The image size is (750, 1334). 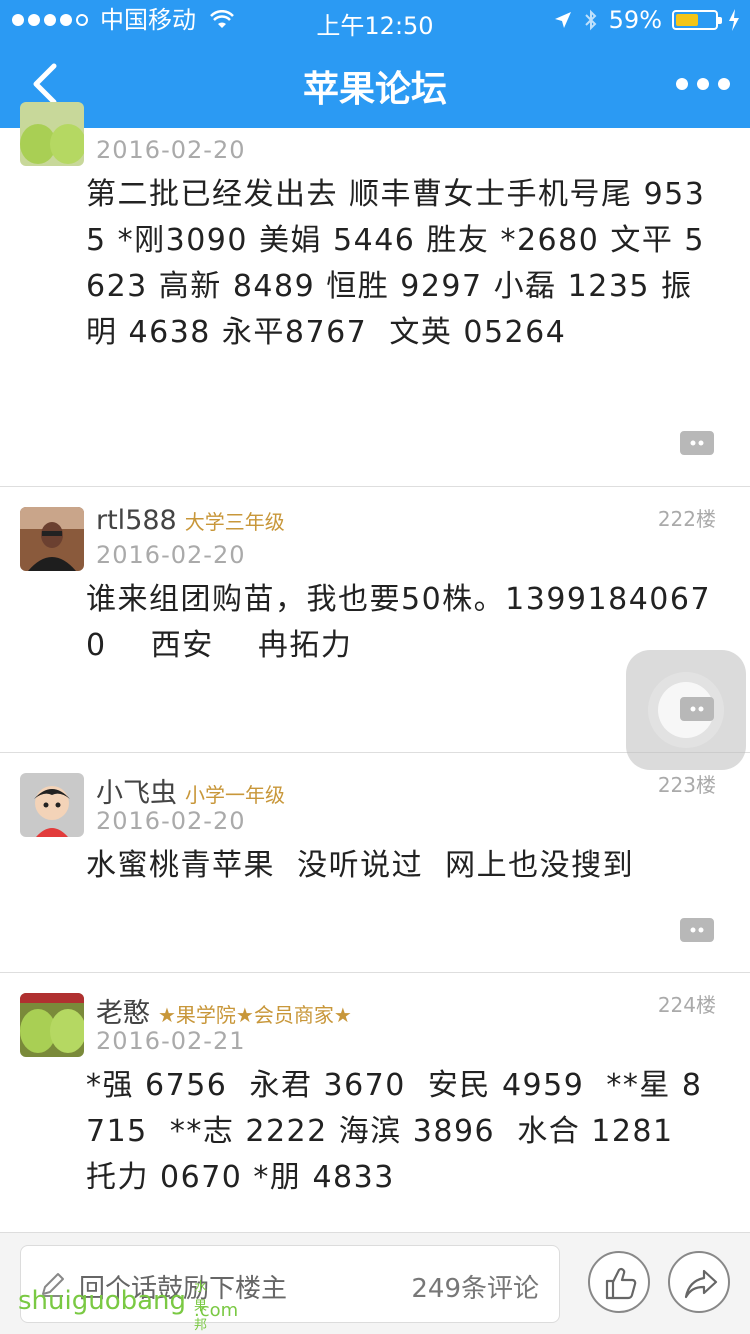 I want to click on assistive-touch-button, so click(x=686, y=710).